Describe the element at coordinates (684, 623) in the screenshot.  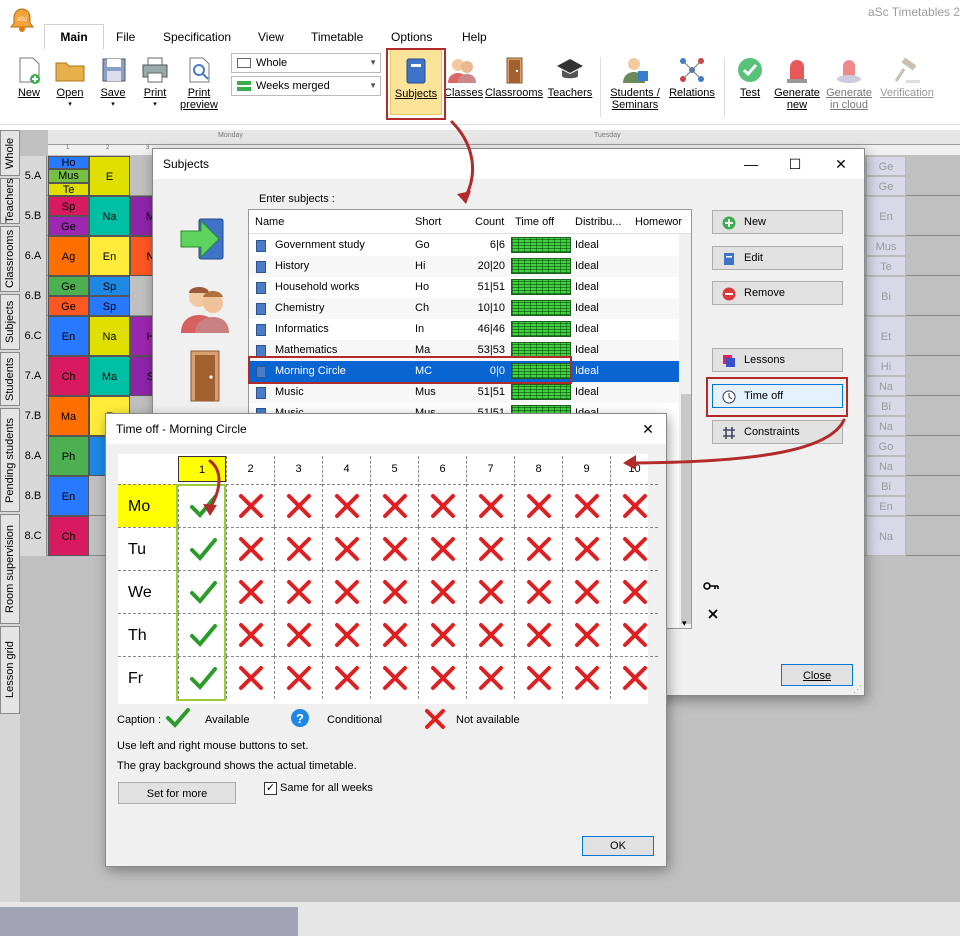
I see `scroll-down-icon: ▾` at that location.